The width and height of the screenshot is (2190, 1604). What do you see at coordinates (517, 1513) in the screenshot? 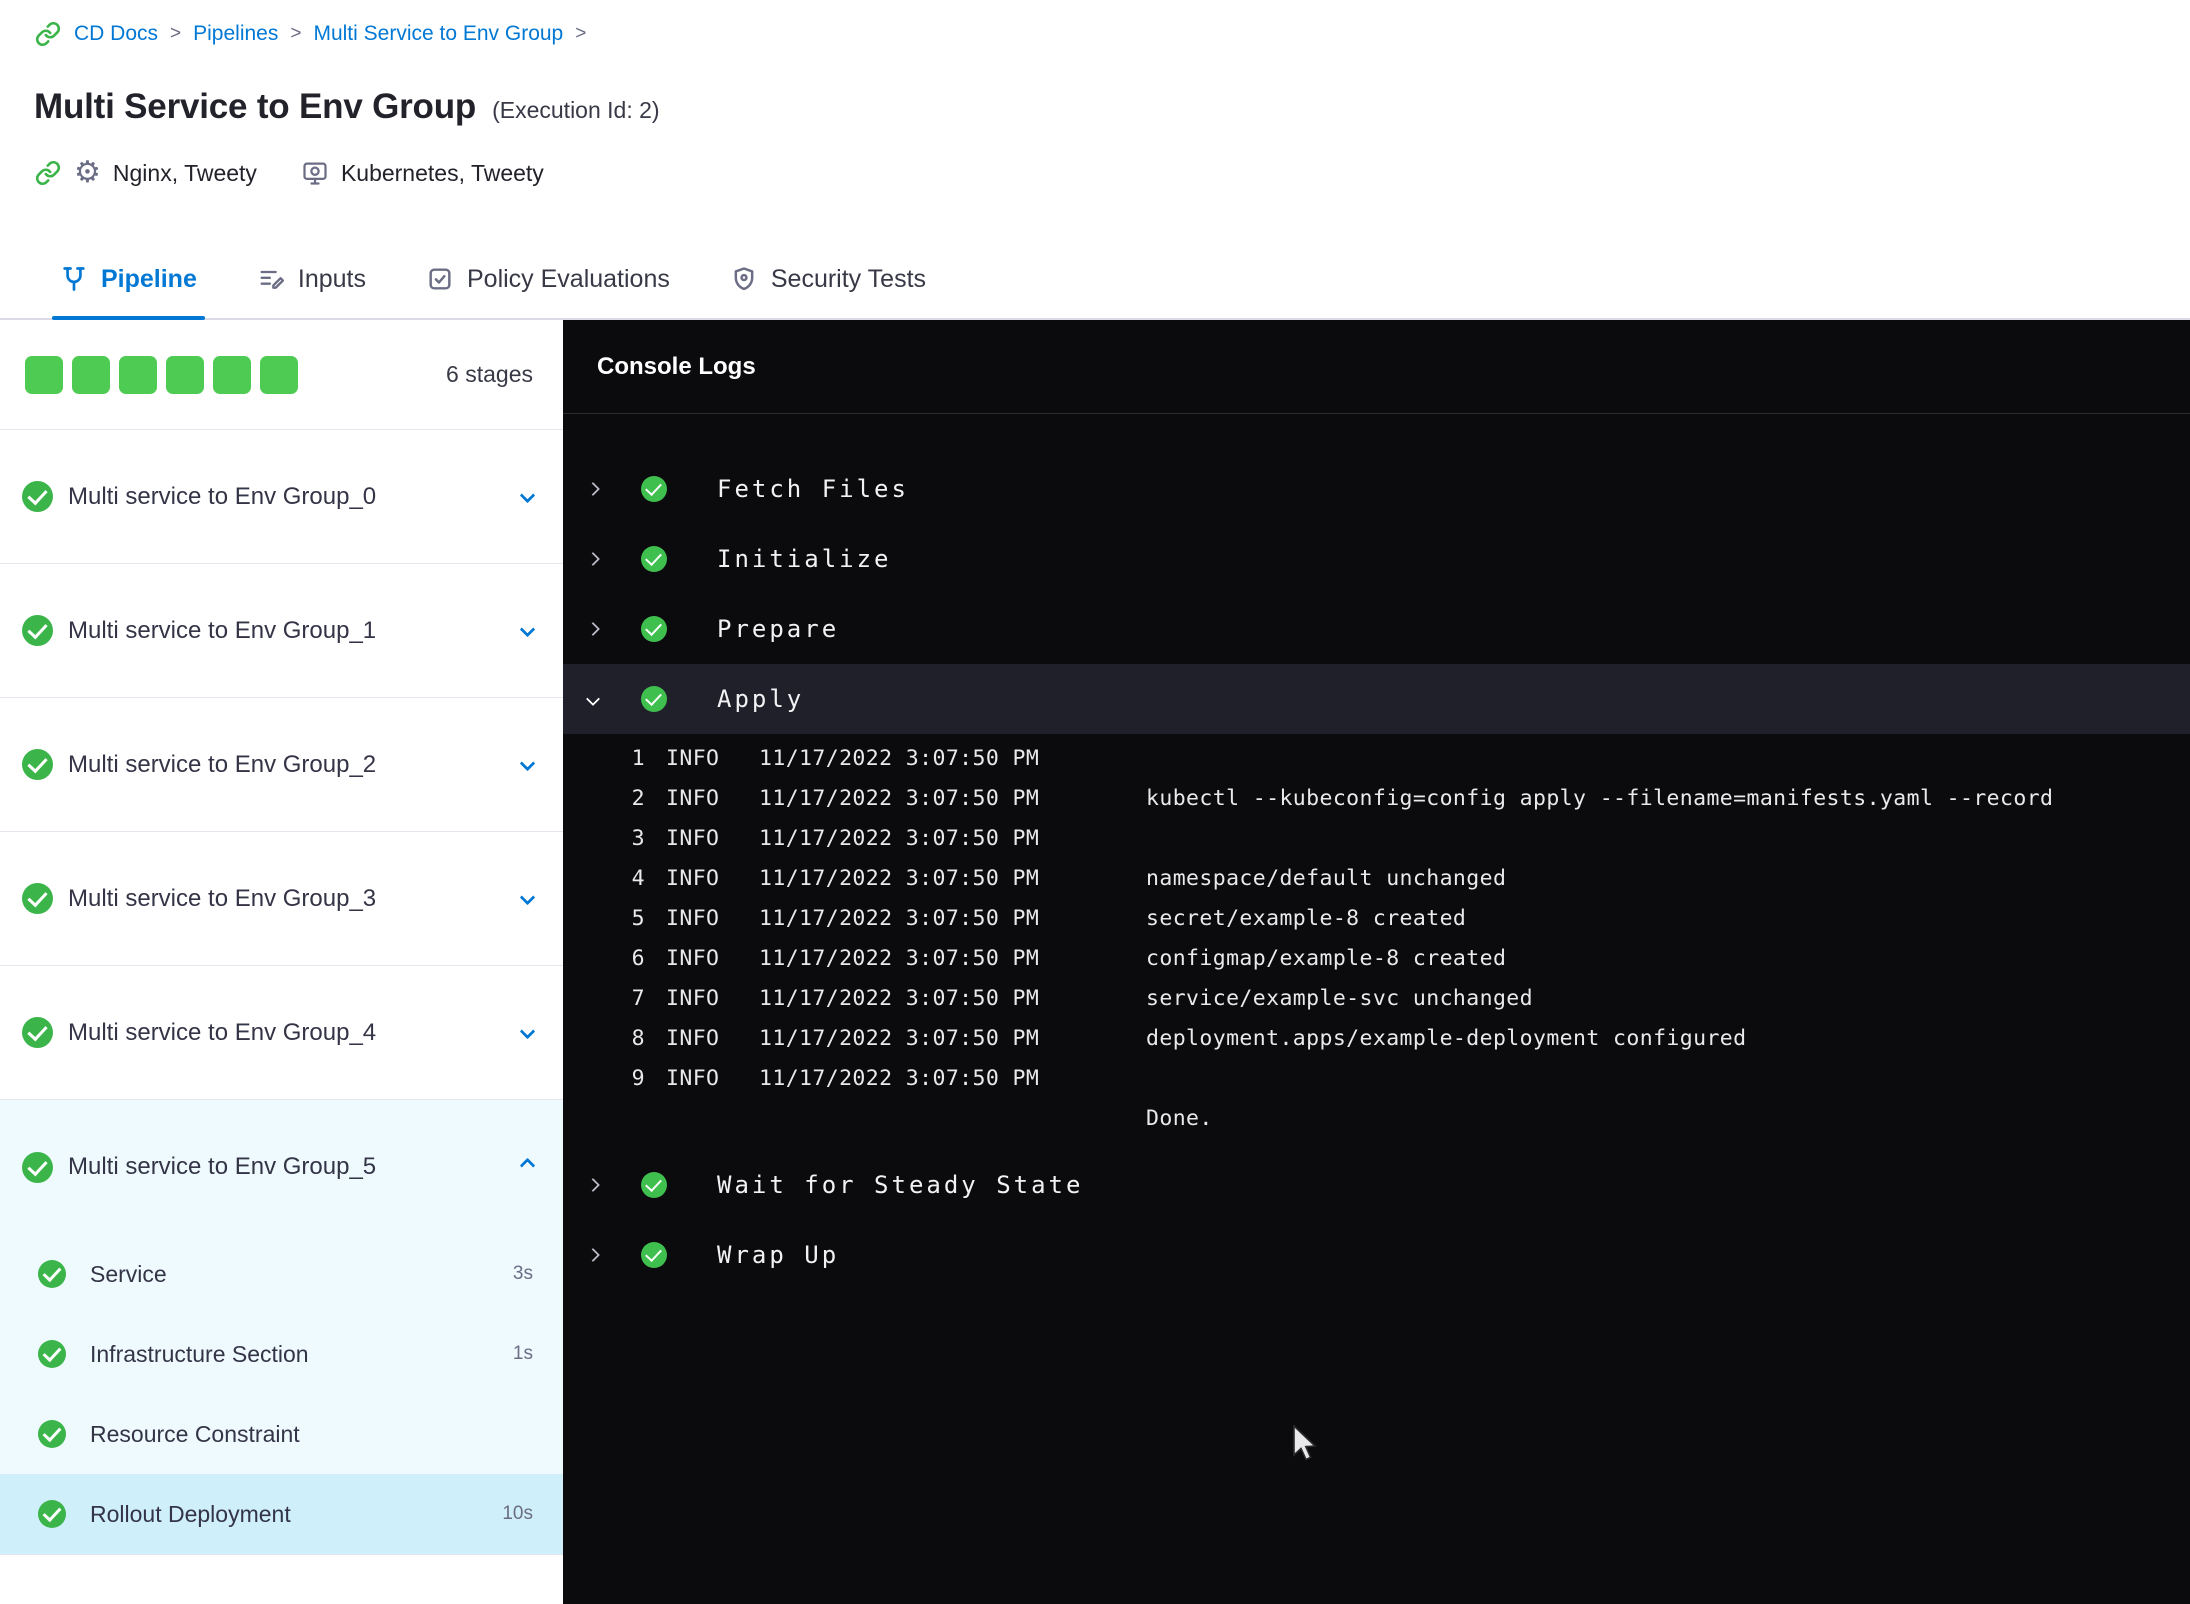
I see `step-duration: 10s` at bounding box center [517, 1513].